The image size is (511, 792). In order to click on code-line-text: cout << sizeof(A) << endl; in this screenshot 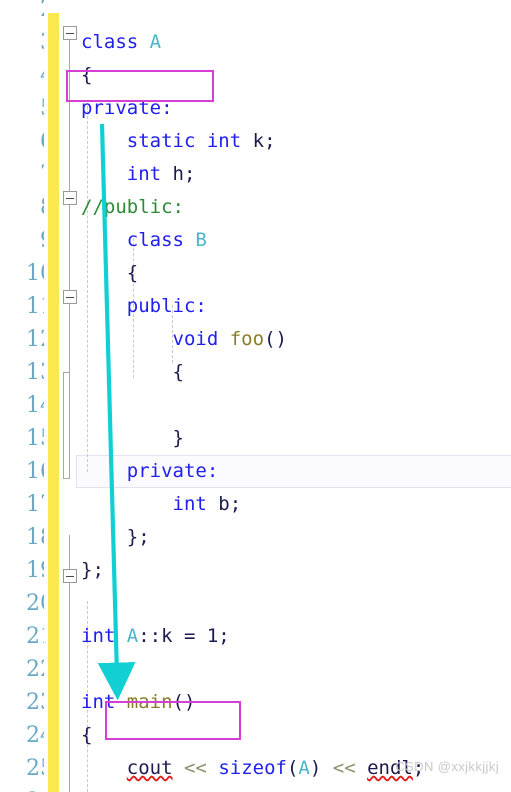, I will do `click(253, 768)`.